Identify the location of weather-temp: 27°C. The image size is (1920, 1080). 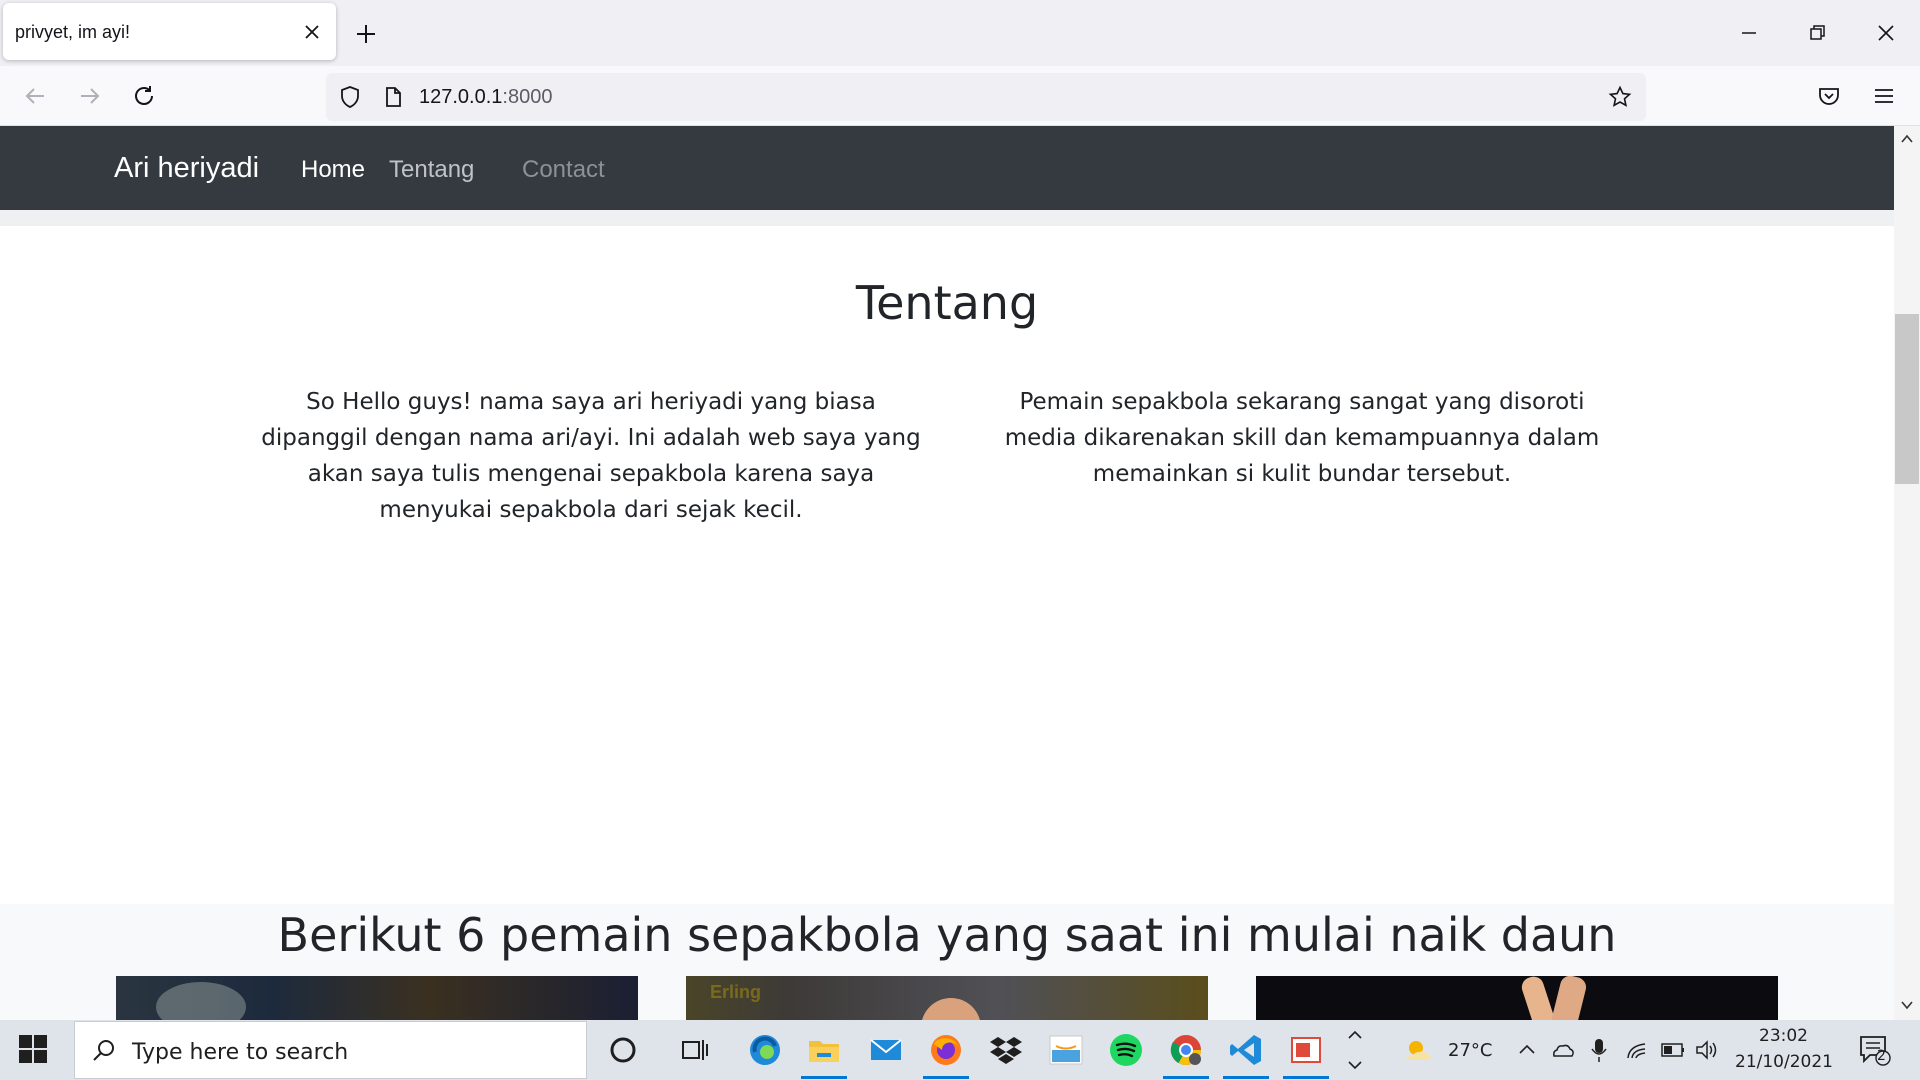
(1470, 1050).